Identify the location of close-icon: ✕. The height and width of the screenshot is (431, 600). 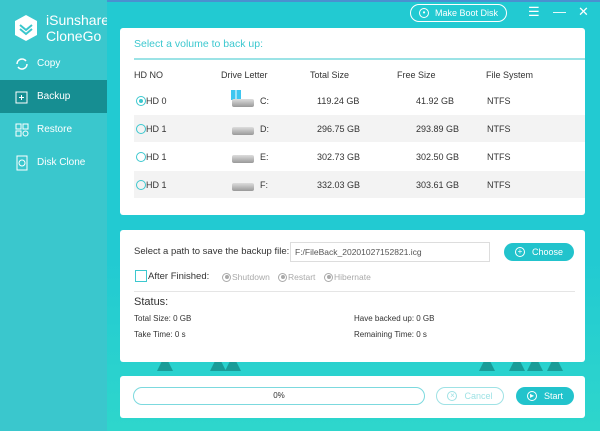
(583, 12).